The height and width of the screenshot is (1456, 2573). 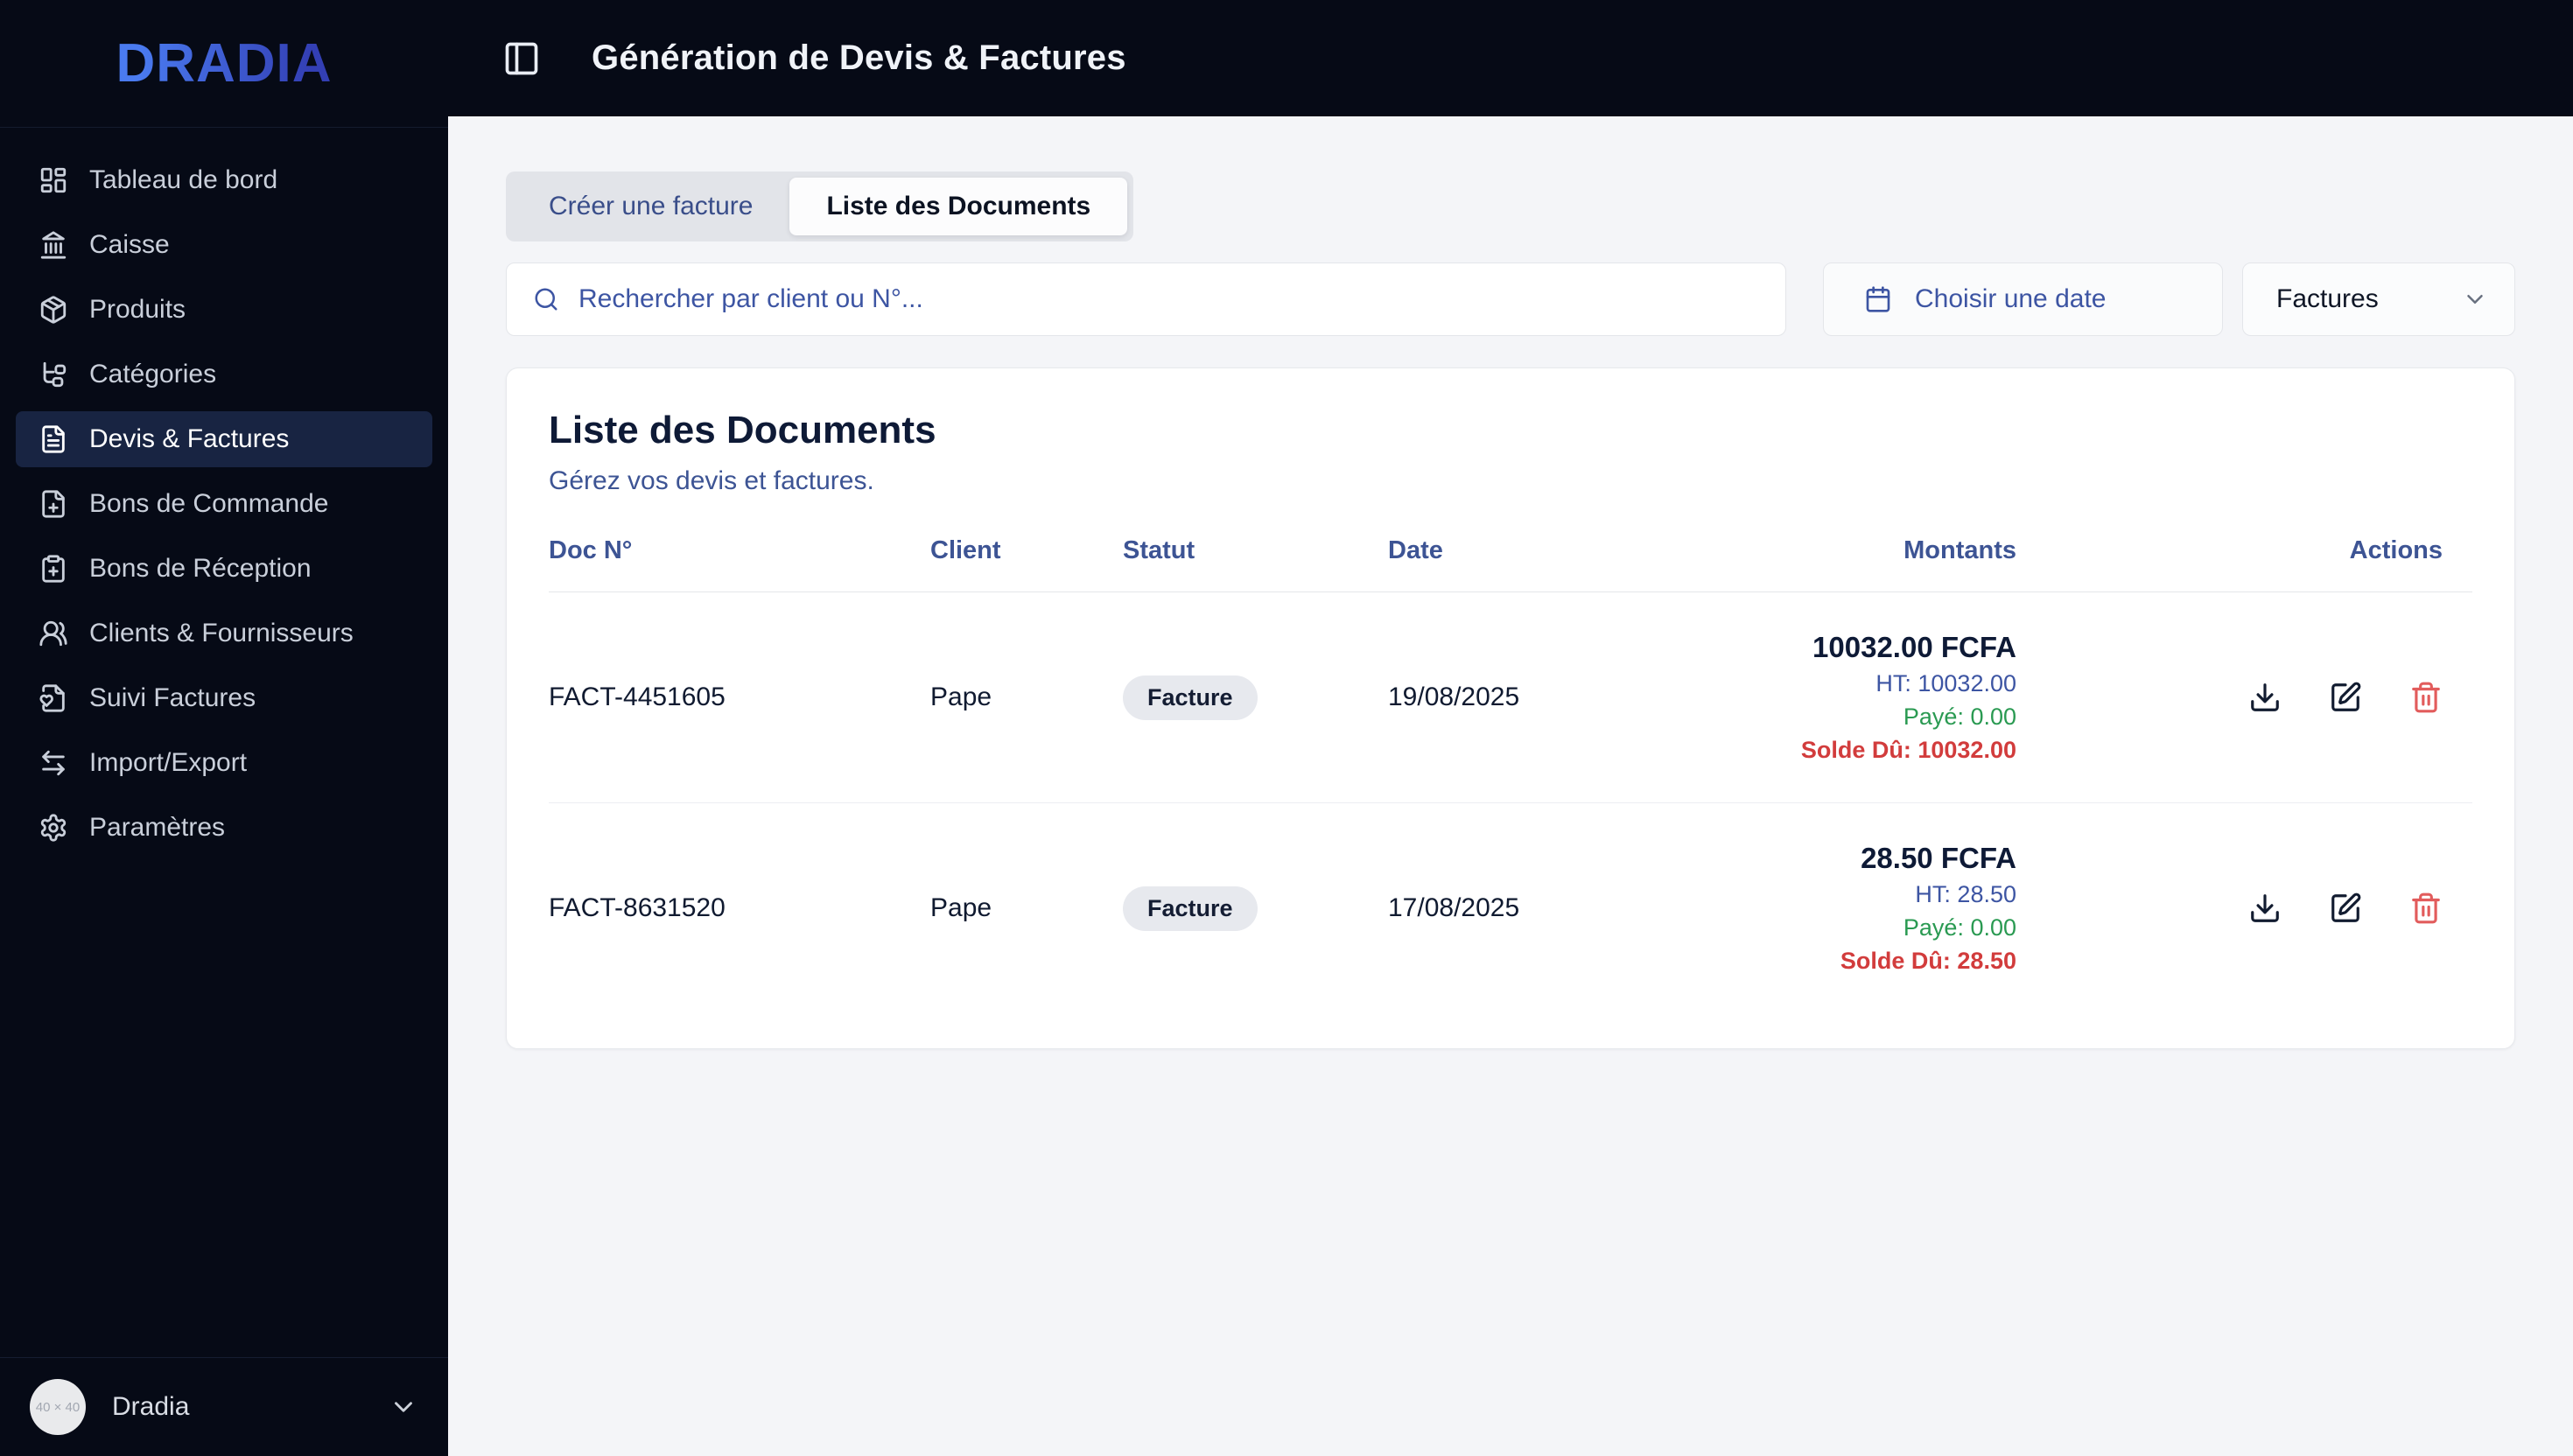 I want to click on sidebar-item-produits: Produits, so click(x=224, y=310).